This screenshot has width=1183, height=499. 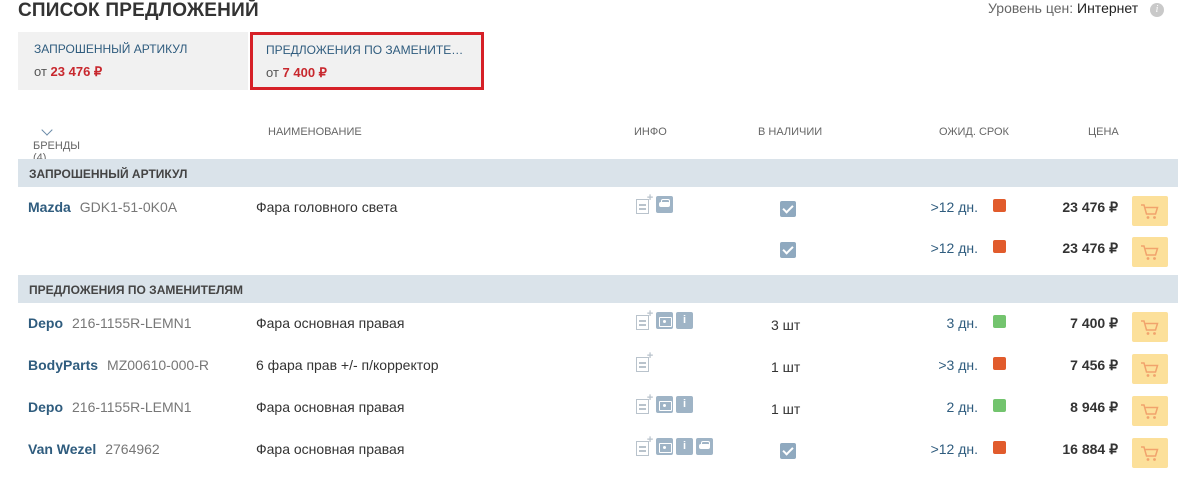 I want to click on tab-replacement-offers: ПРЕДЛОЖЕНИЯ ПО ЗАМЕНИТЕЛЯМ от 7 400 ₽, so click(x=367, y=61).